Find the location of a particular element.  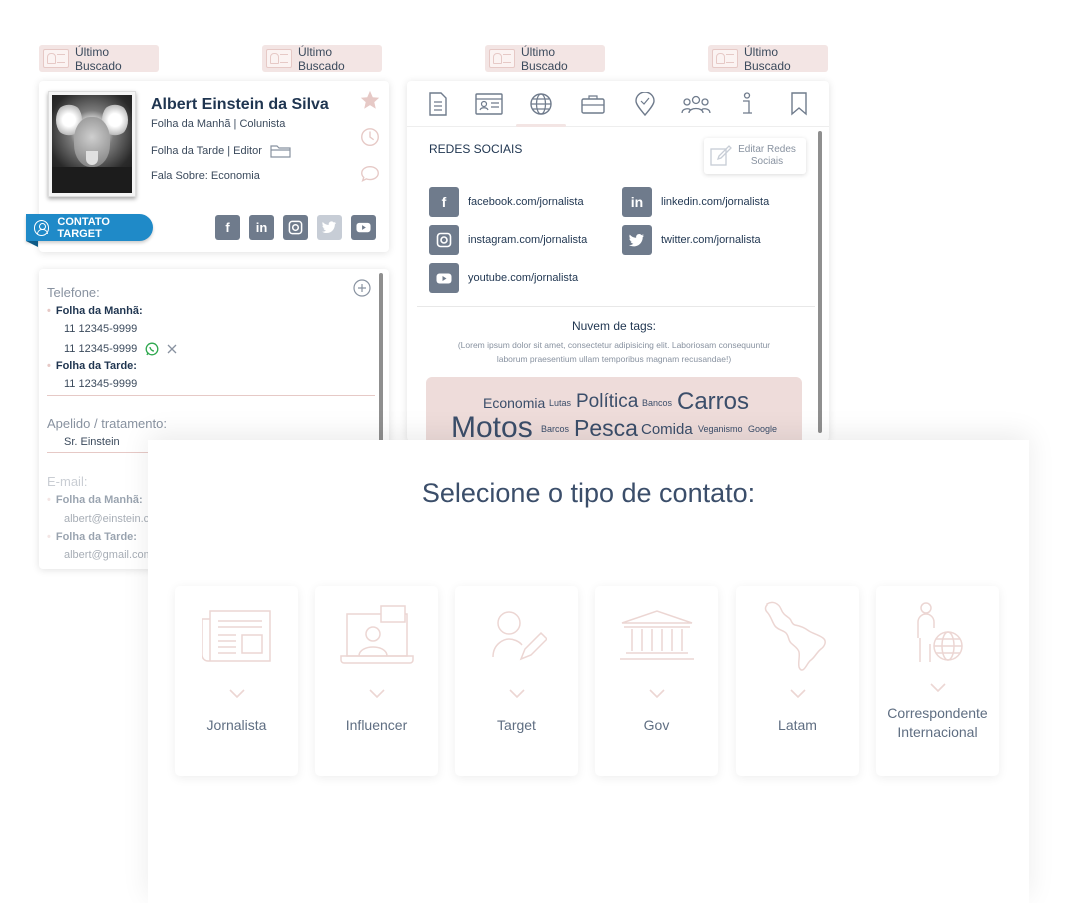

globe-icon is located at coordinates (541, 108).